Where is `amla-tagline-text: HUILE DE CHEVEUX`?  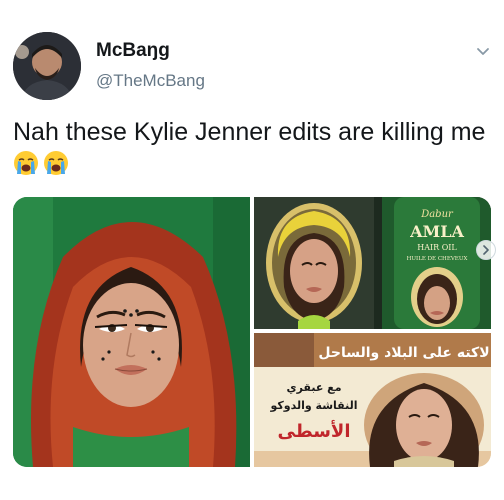 amla-tagline-text: HUILE DE CHEVEUX is located at coordinates (437, 259).